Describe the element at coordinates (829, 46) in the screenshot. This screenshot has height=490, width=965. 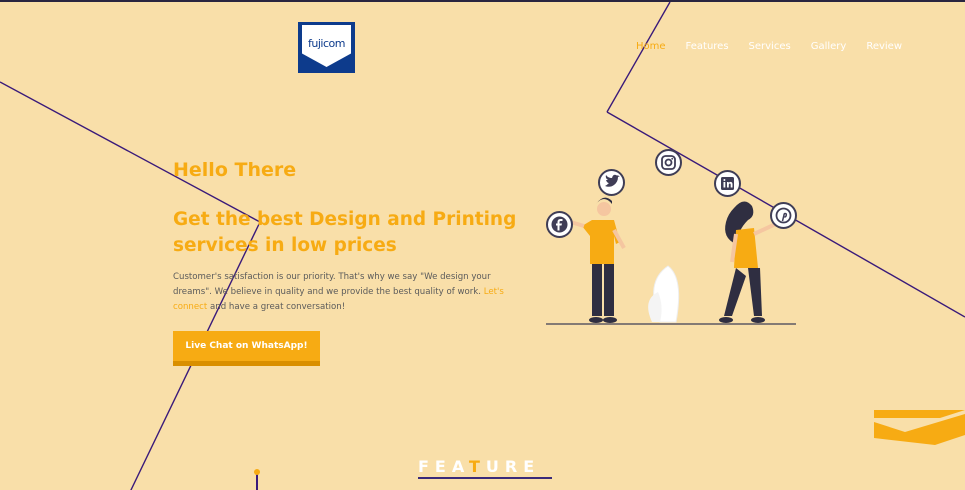
I see `nav-item-gallery: Gallery` at that location.